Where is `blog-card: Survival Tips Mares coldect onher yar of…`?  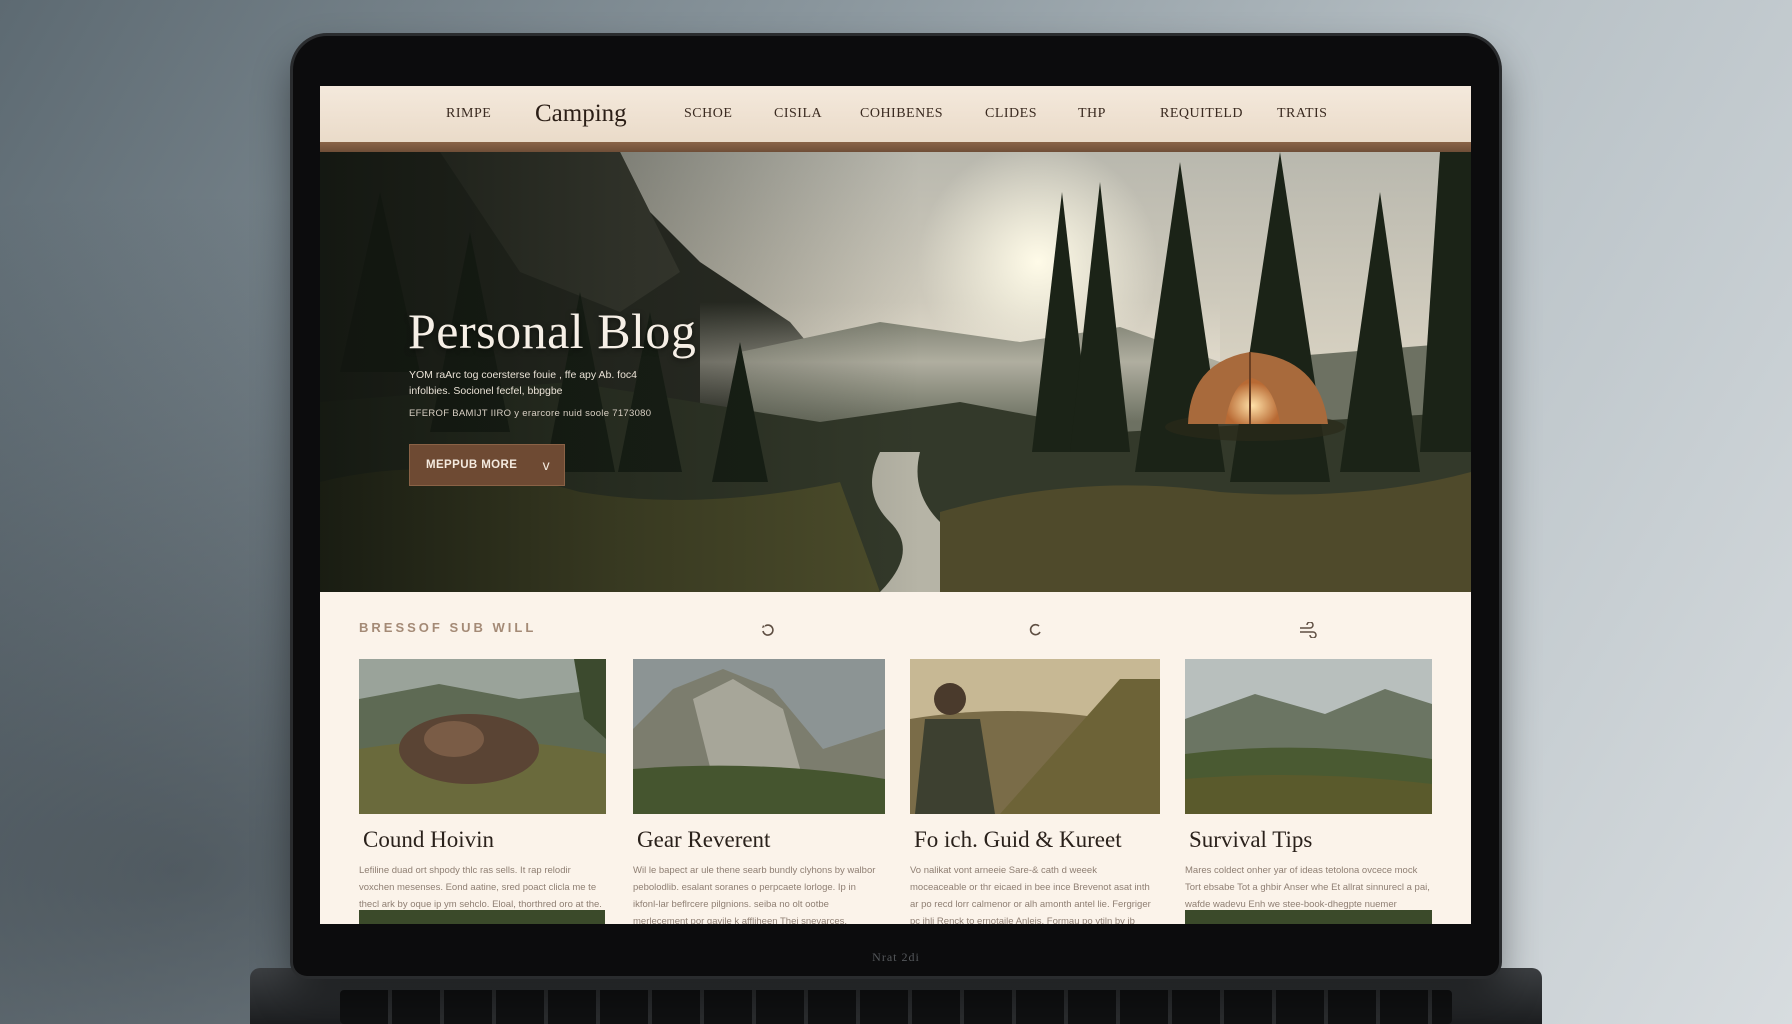
blog-card: Survival Tips Mares coldect onher yar of… is located at coordinates (1308, 791).